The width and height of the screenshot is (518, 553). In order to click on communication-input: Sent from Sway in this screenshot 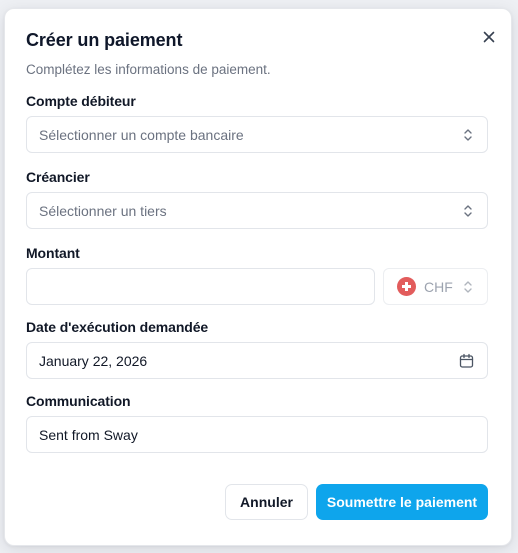, I will do `click(257, 434)`.